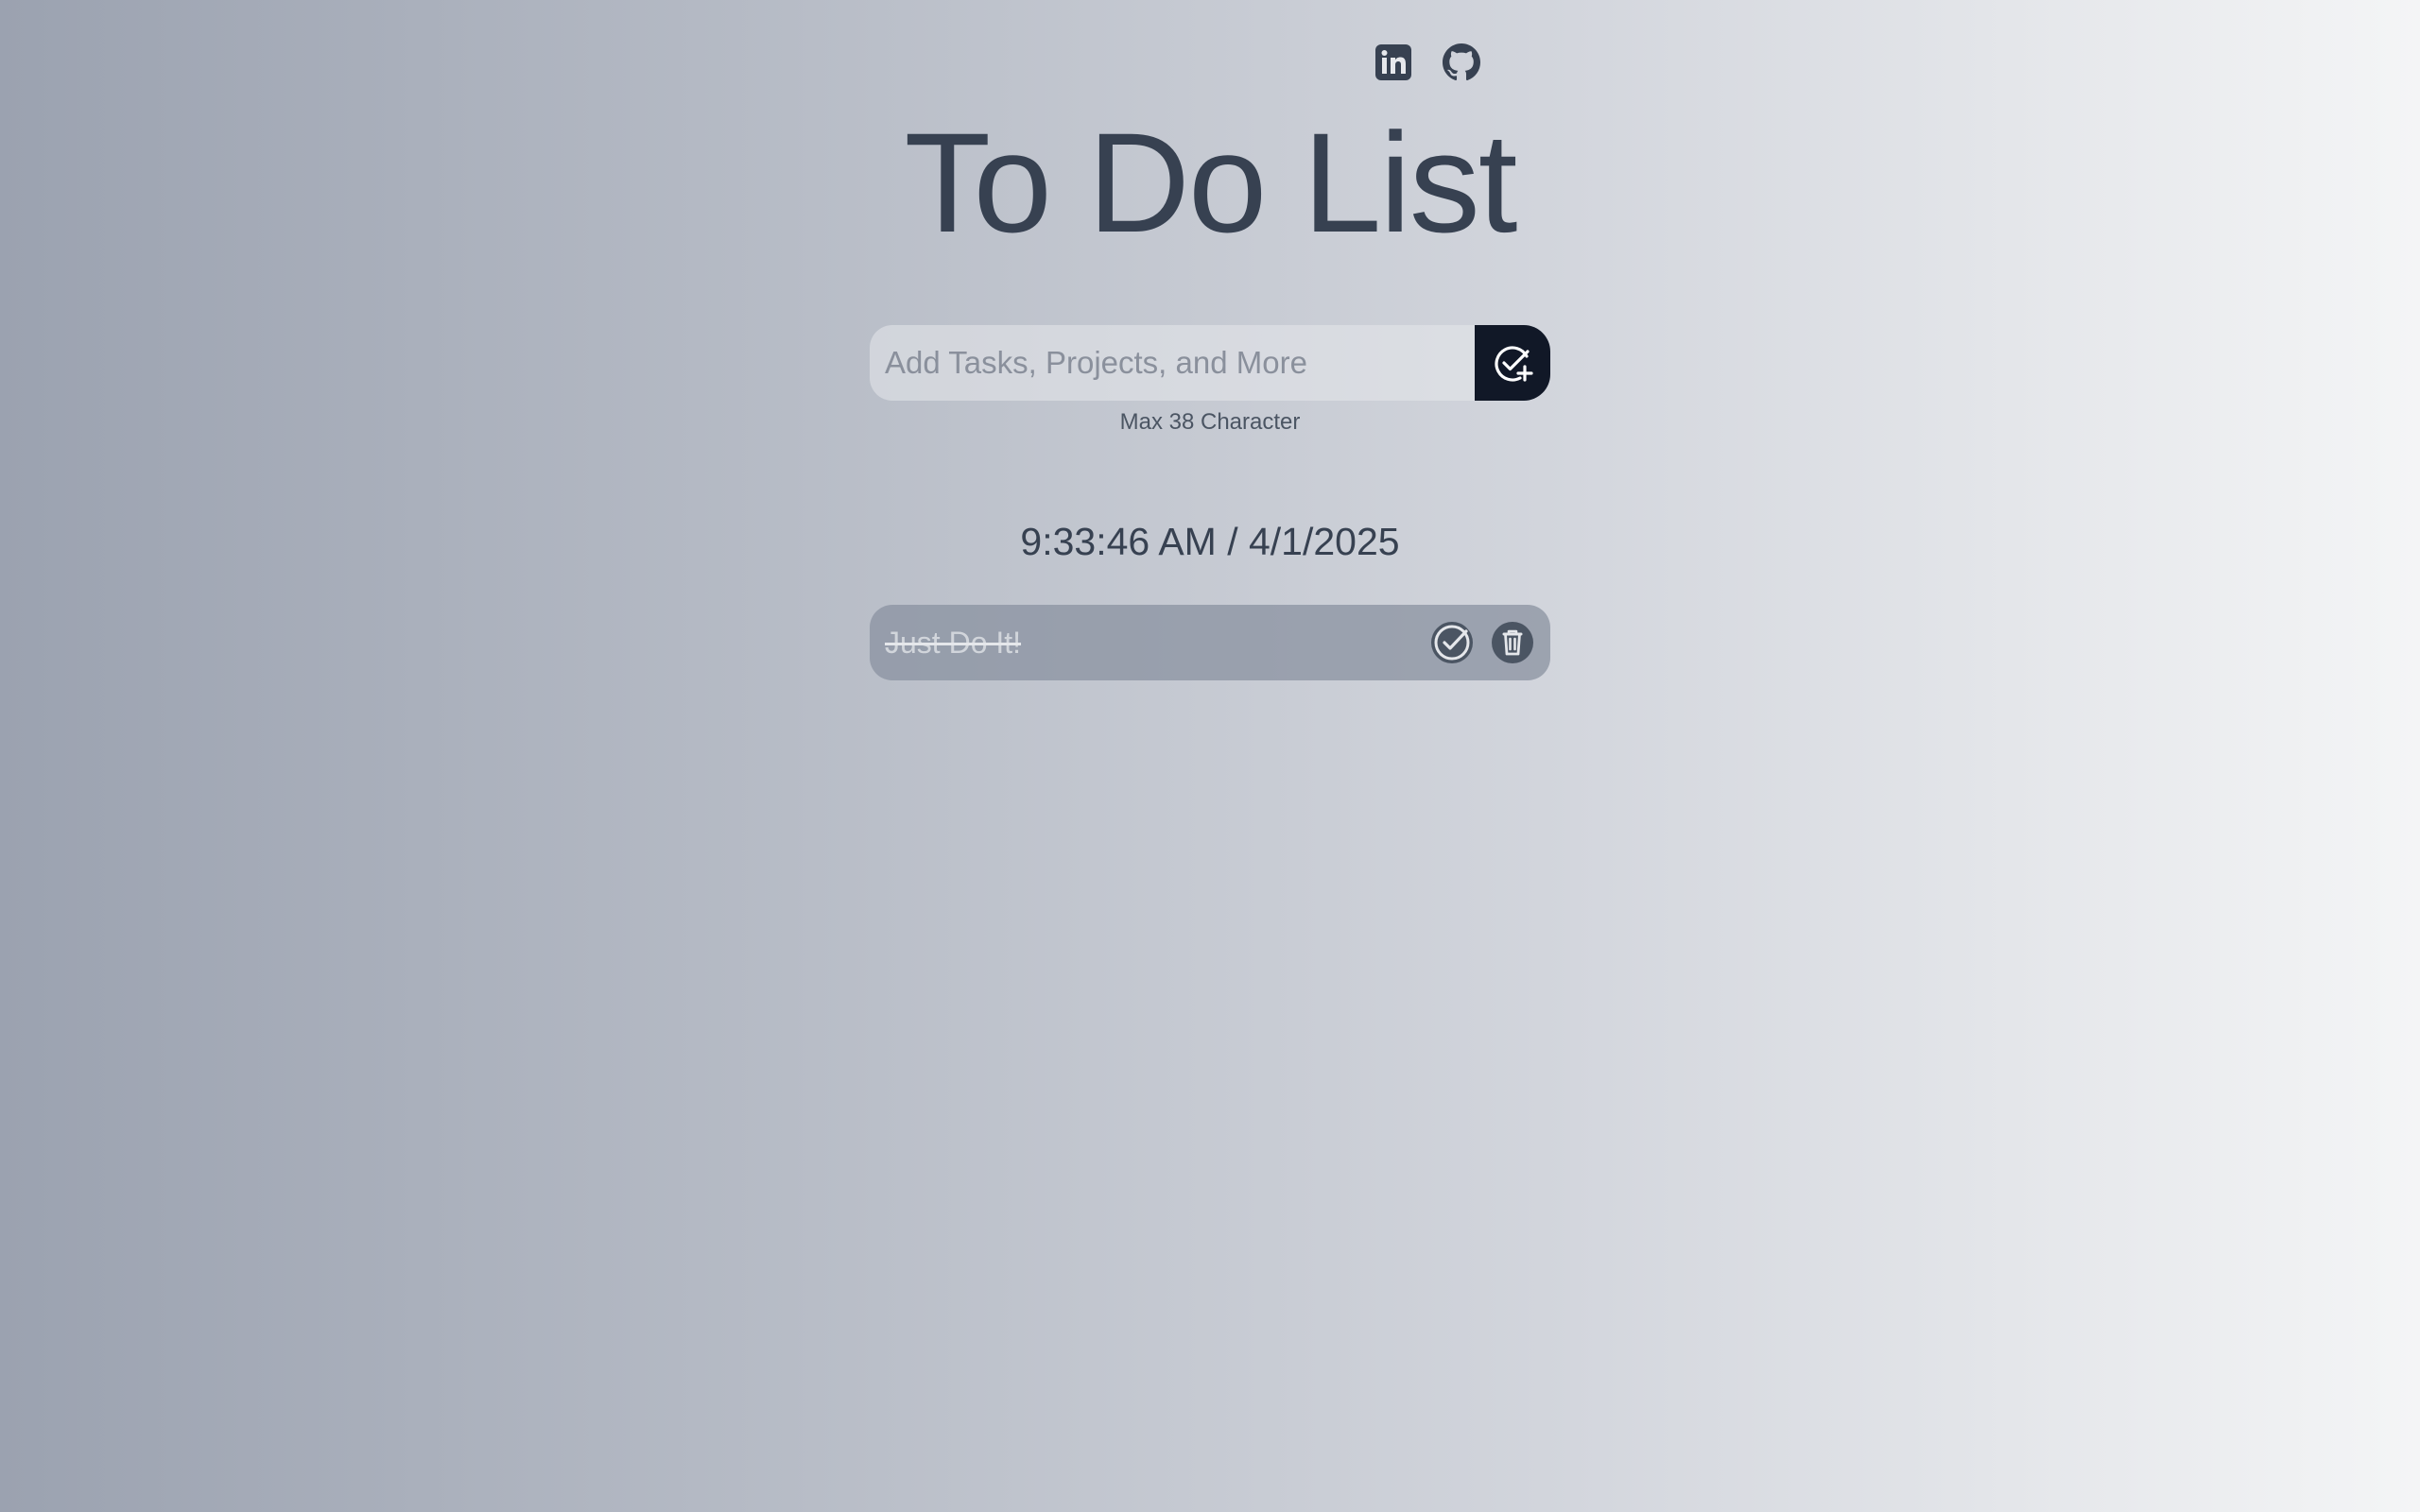  What do you see at coordinates (1427, 62) in the screenshot?
I see `social-links` at bounding box center [1427, 62].